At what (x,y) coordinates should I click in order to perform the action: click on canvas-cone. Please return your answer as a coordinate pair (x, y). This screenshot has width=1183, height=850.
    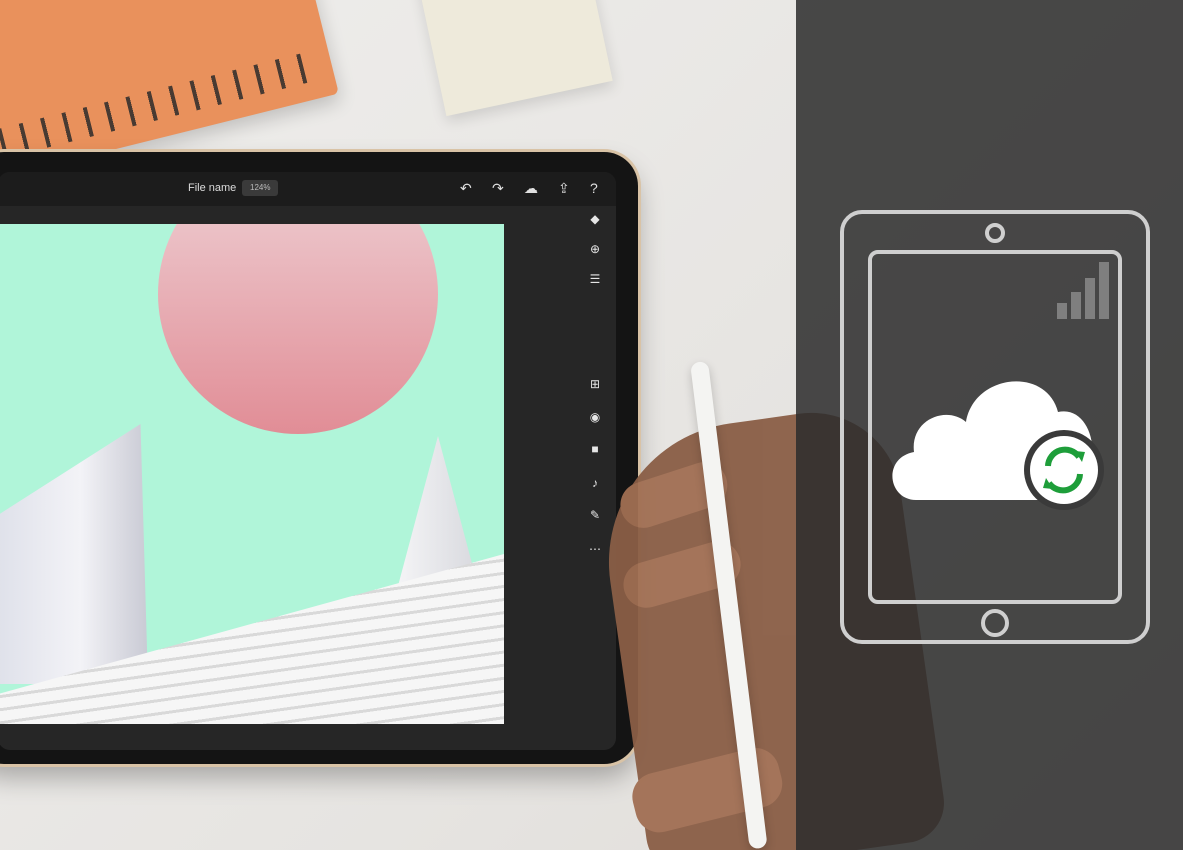
    Looking at the image, I should click on (438, 511).